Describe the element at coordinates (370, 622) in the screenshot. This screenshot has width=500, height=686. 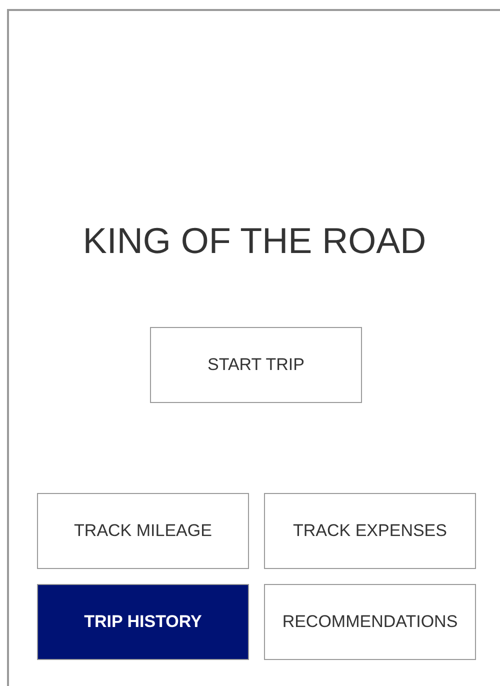
I see `menu-button: RECOMMENDATIONS` at that location.